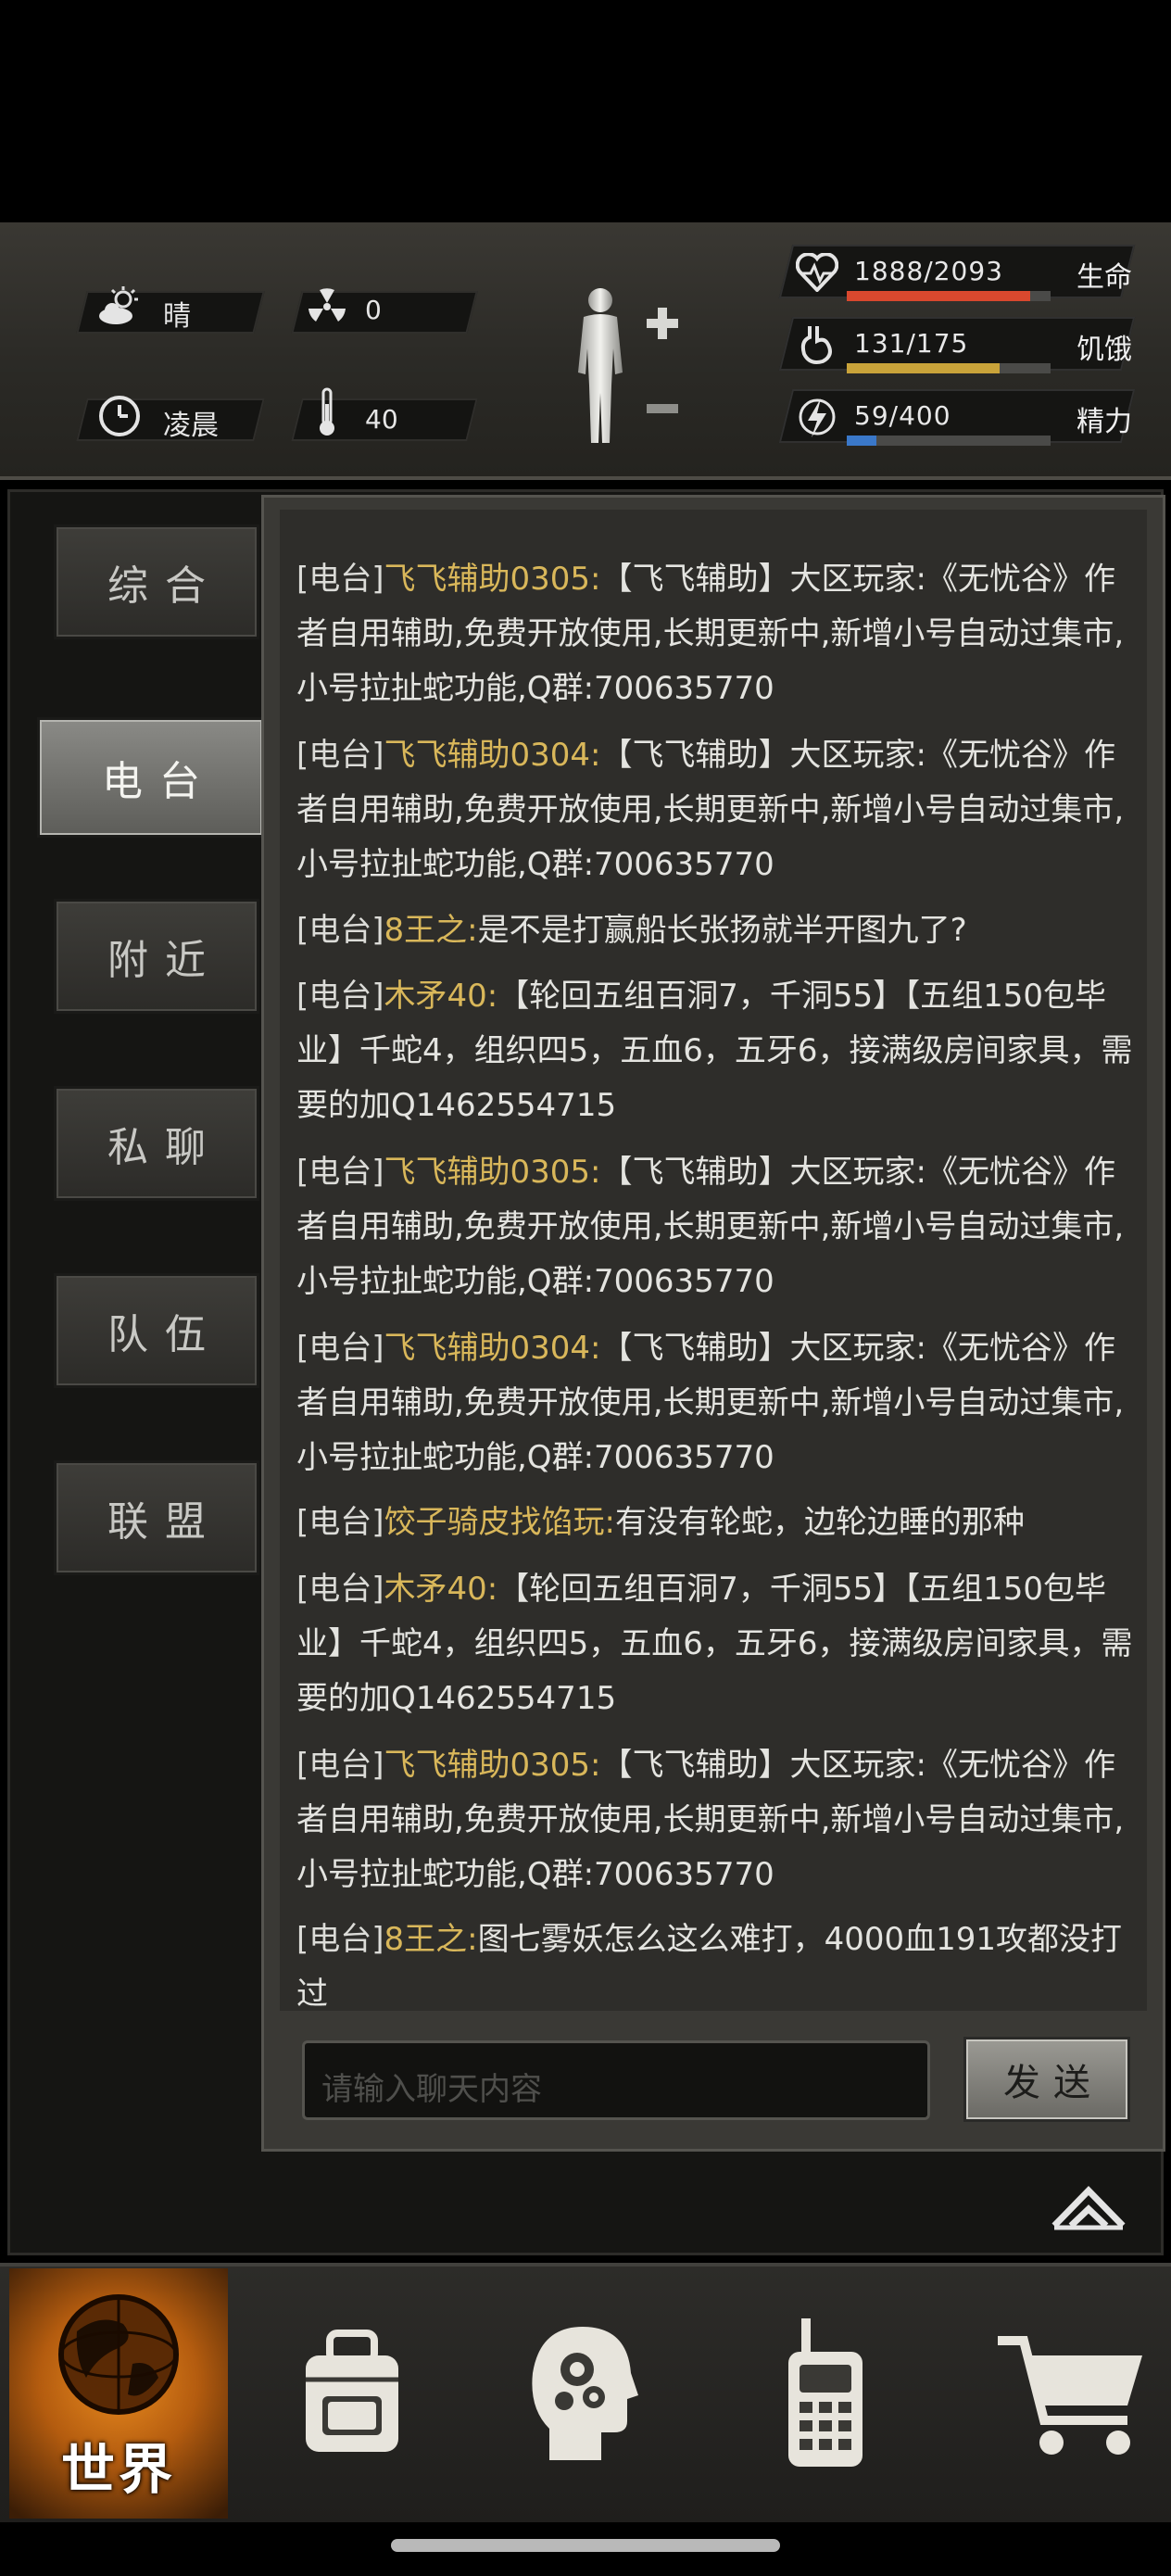  I want to click on chat-message: [电台]饺子骑皮找馅玩:有没有轮蛇，边轮边睡的那种, so click(716, 1523).